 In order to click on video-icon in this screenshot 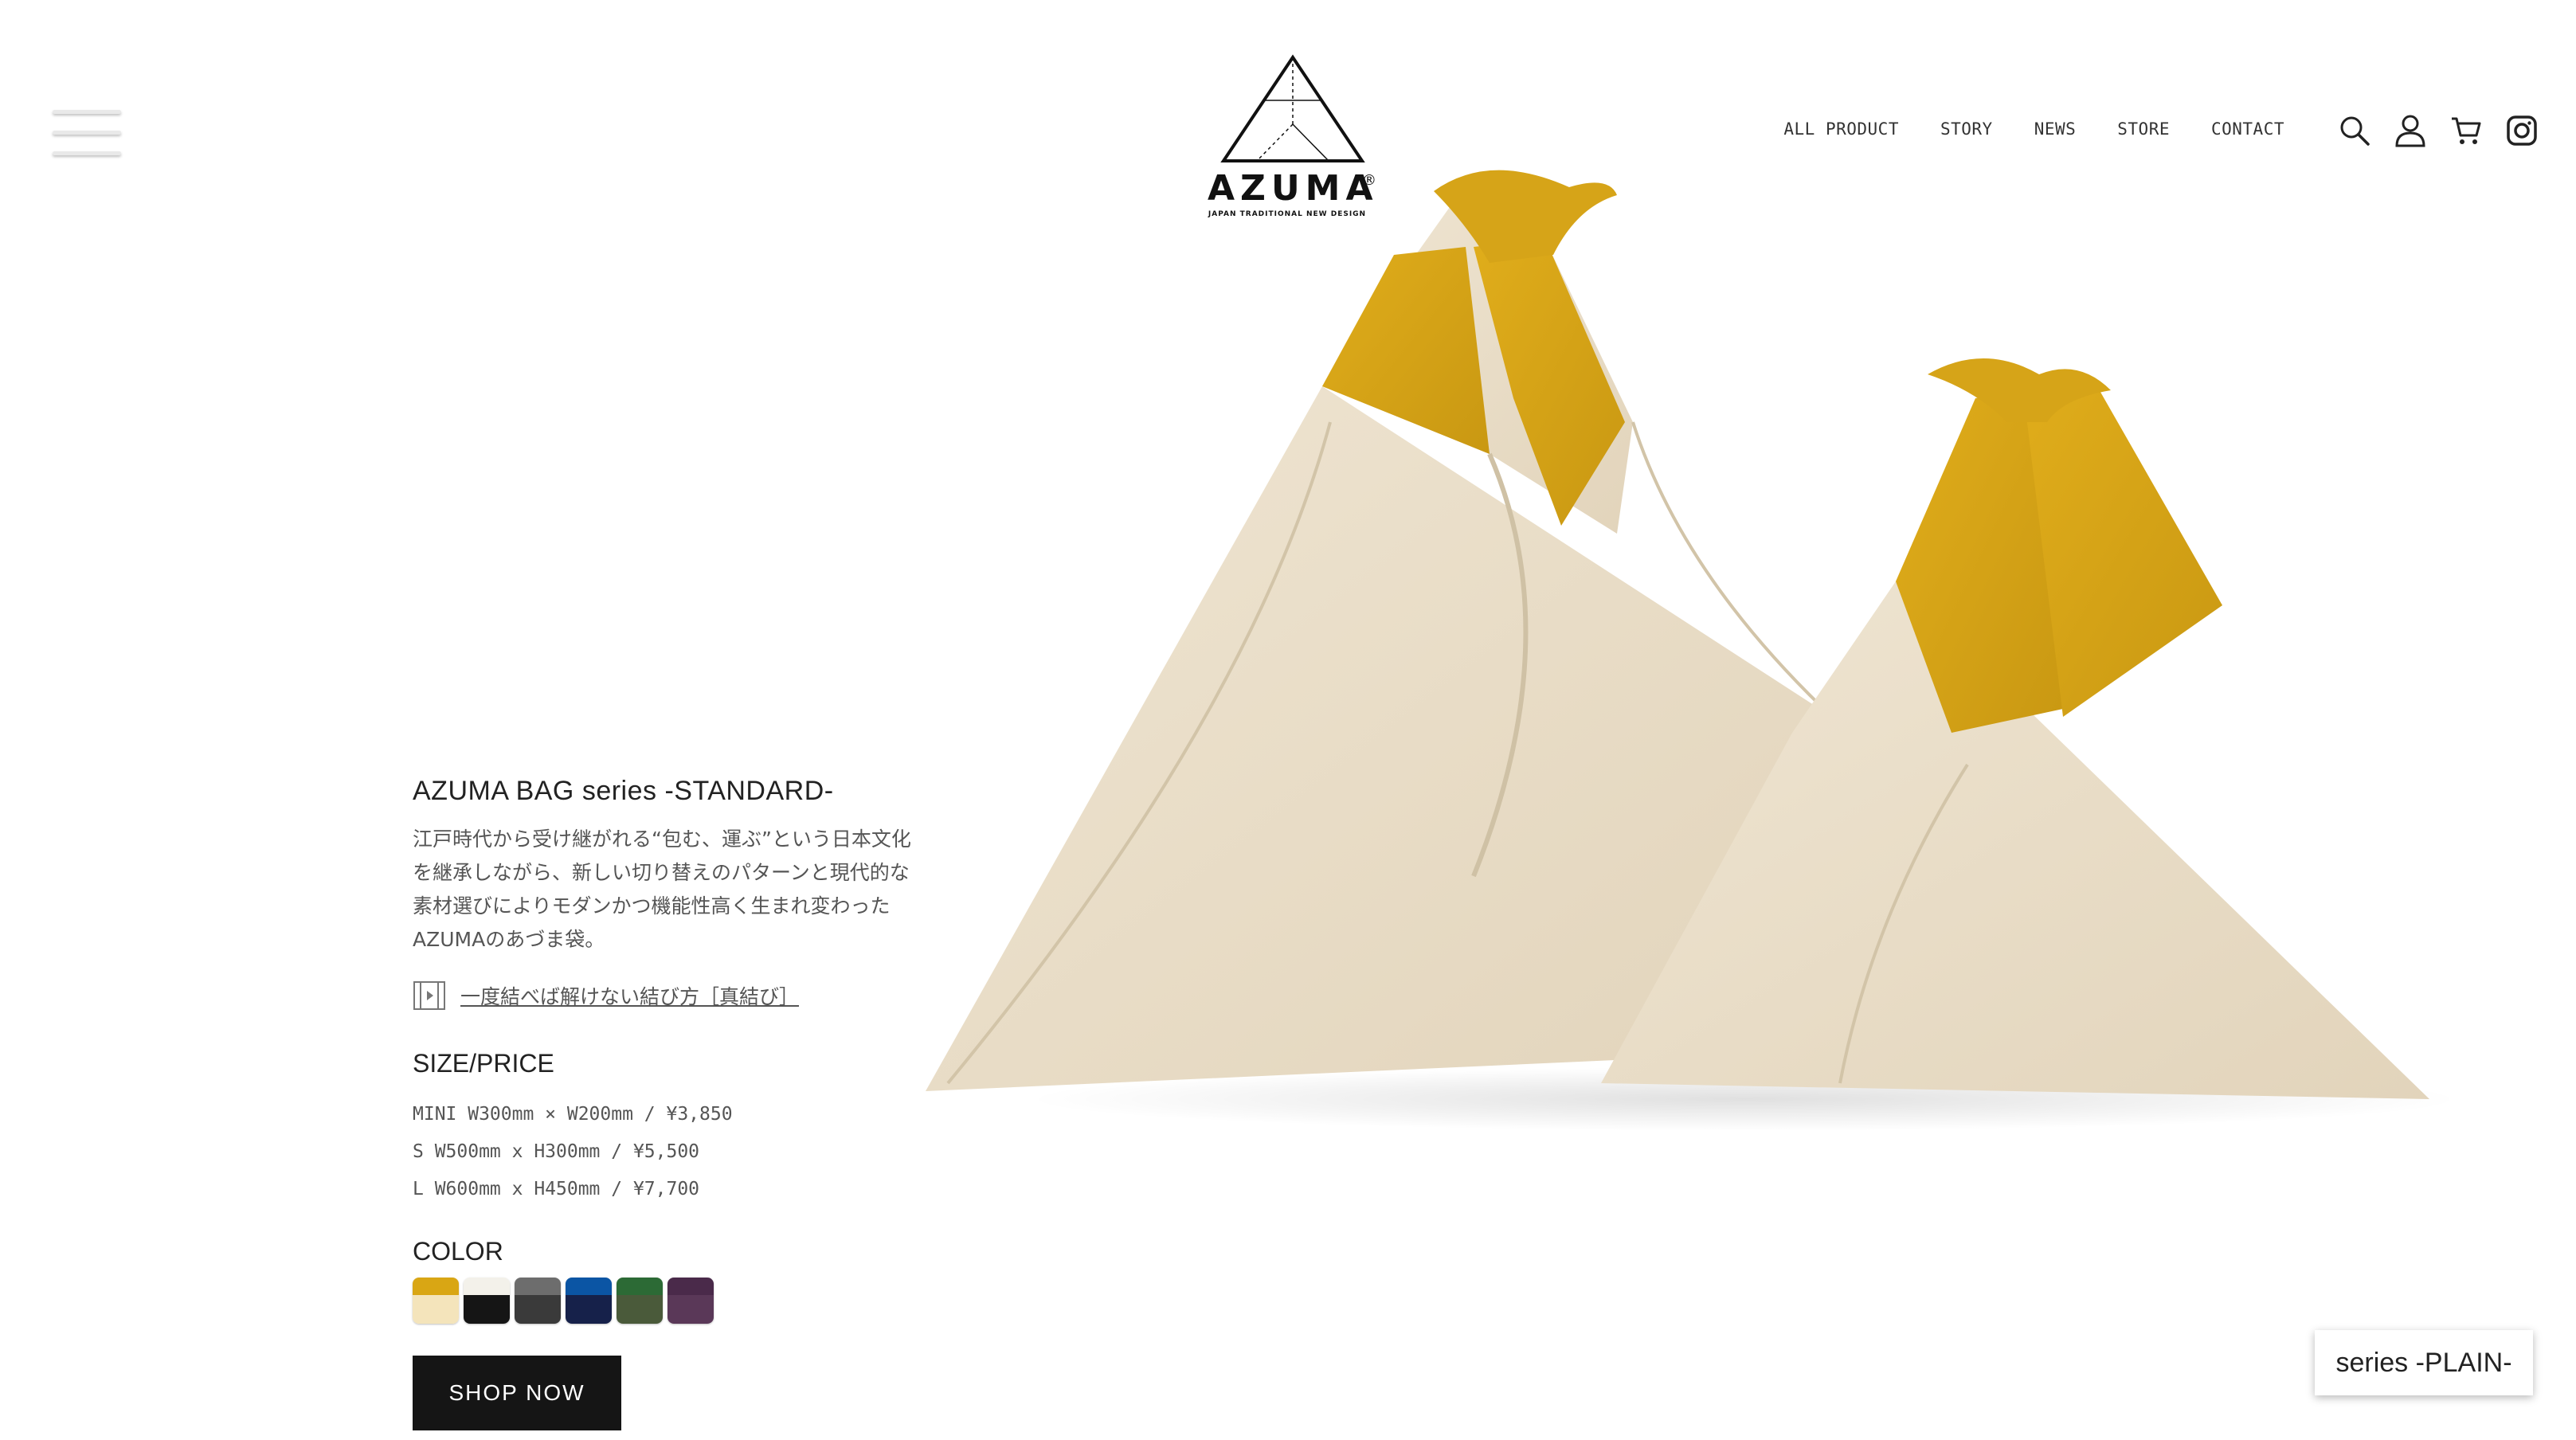, I will do `click(429, 995)`.